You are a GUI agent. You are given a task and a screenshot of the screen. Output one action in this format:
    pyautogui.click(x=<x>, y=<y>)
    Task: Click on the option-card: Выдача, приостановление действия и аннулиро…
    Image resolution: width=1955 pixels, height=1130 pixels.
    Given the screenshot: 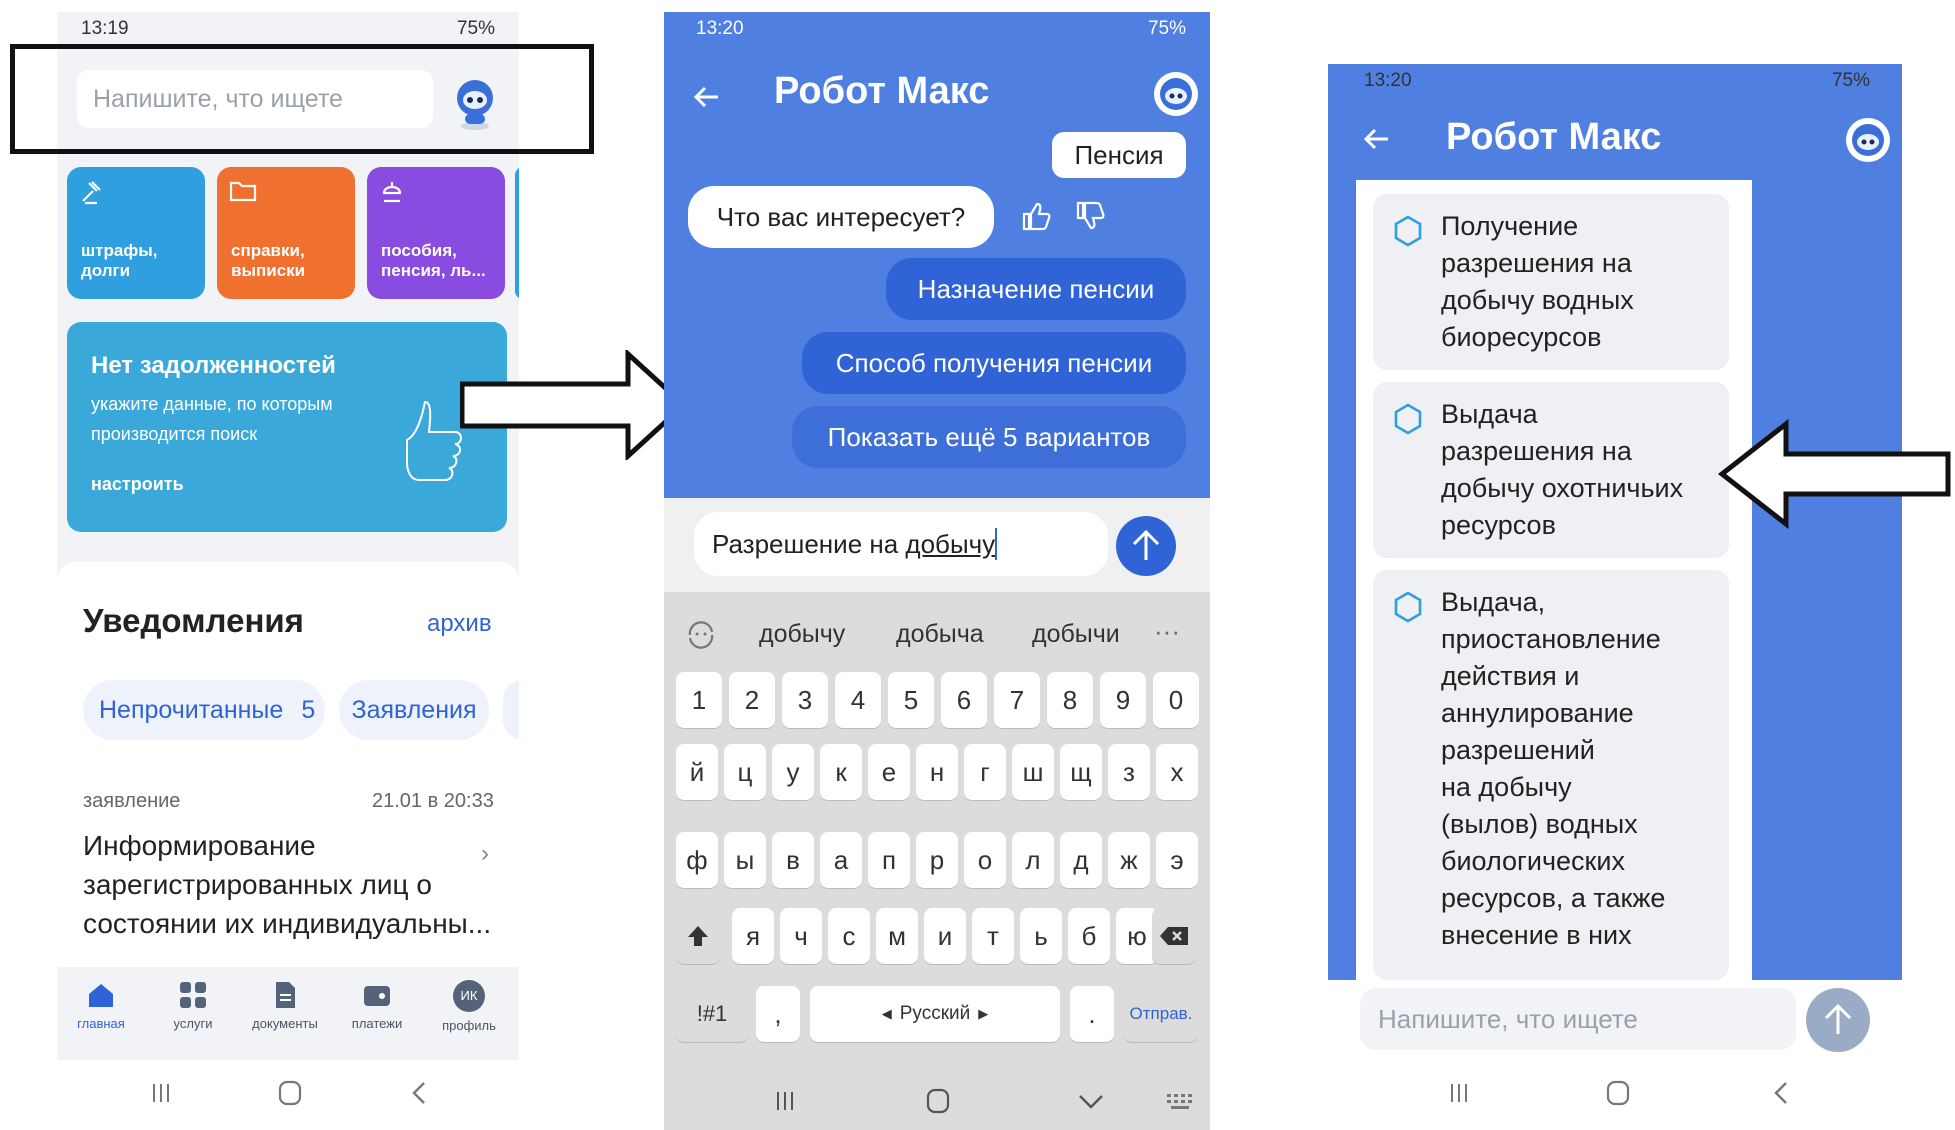 What is the action you would take?
    pyautogui.click(x=1551, y=775)
    